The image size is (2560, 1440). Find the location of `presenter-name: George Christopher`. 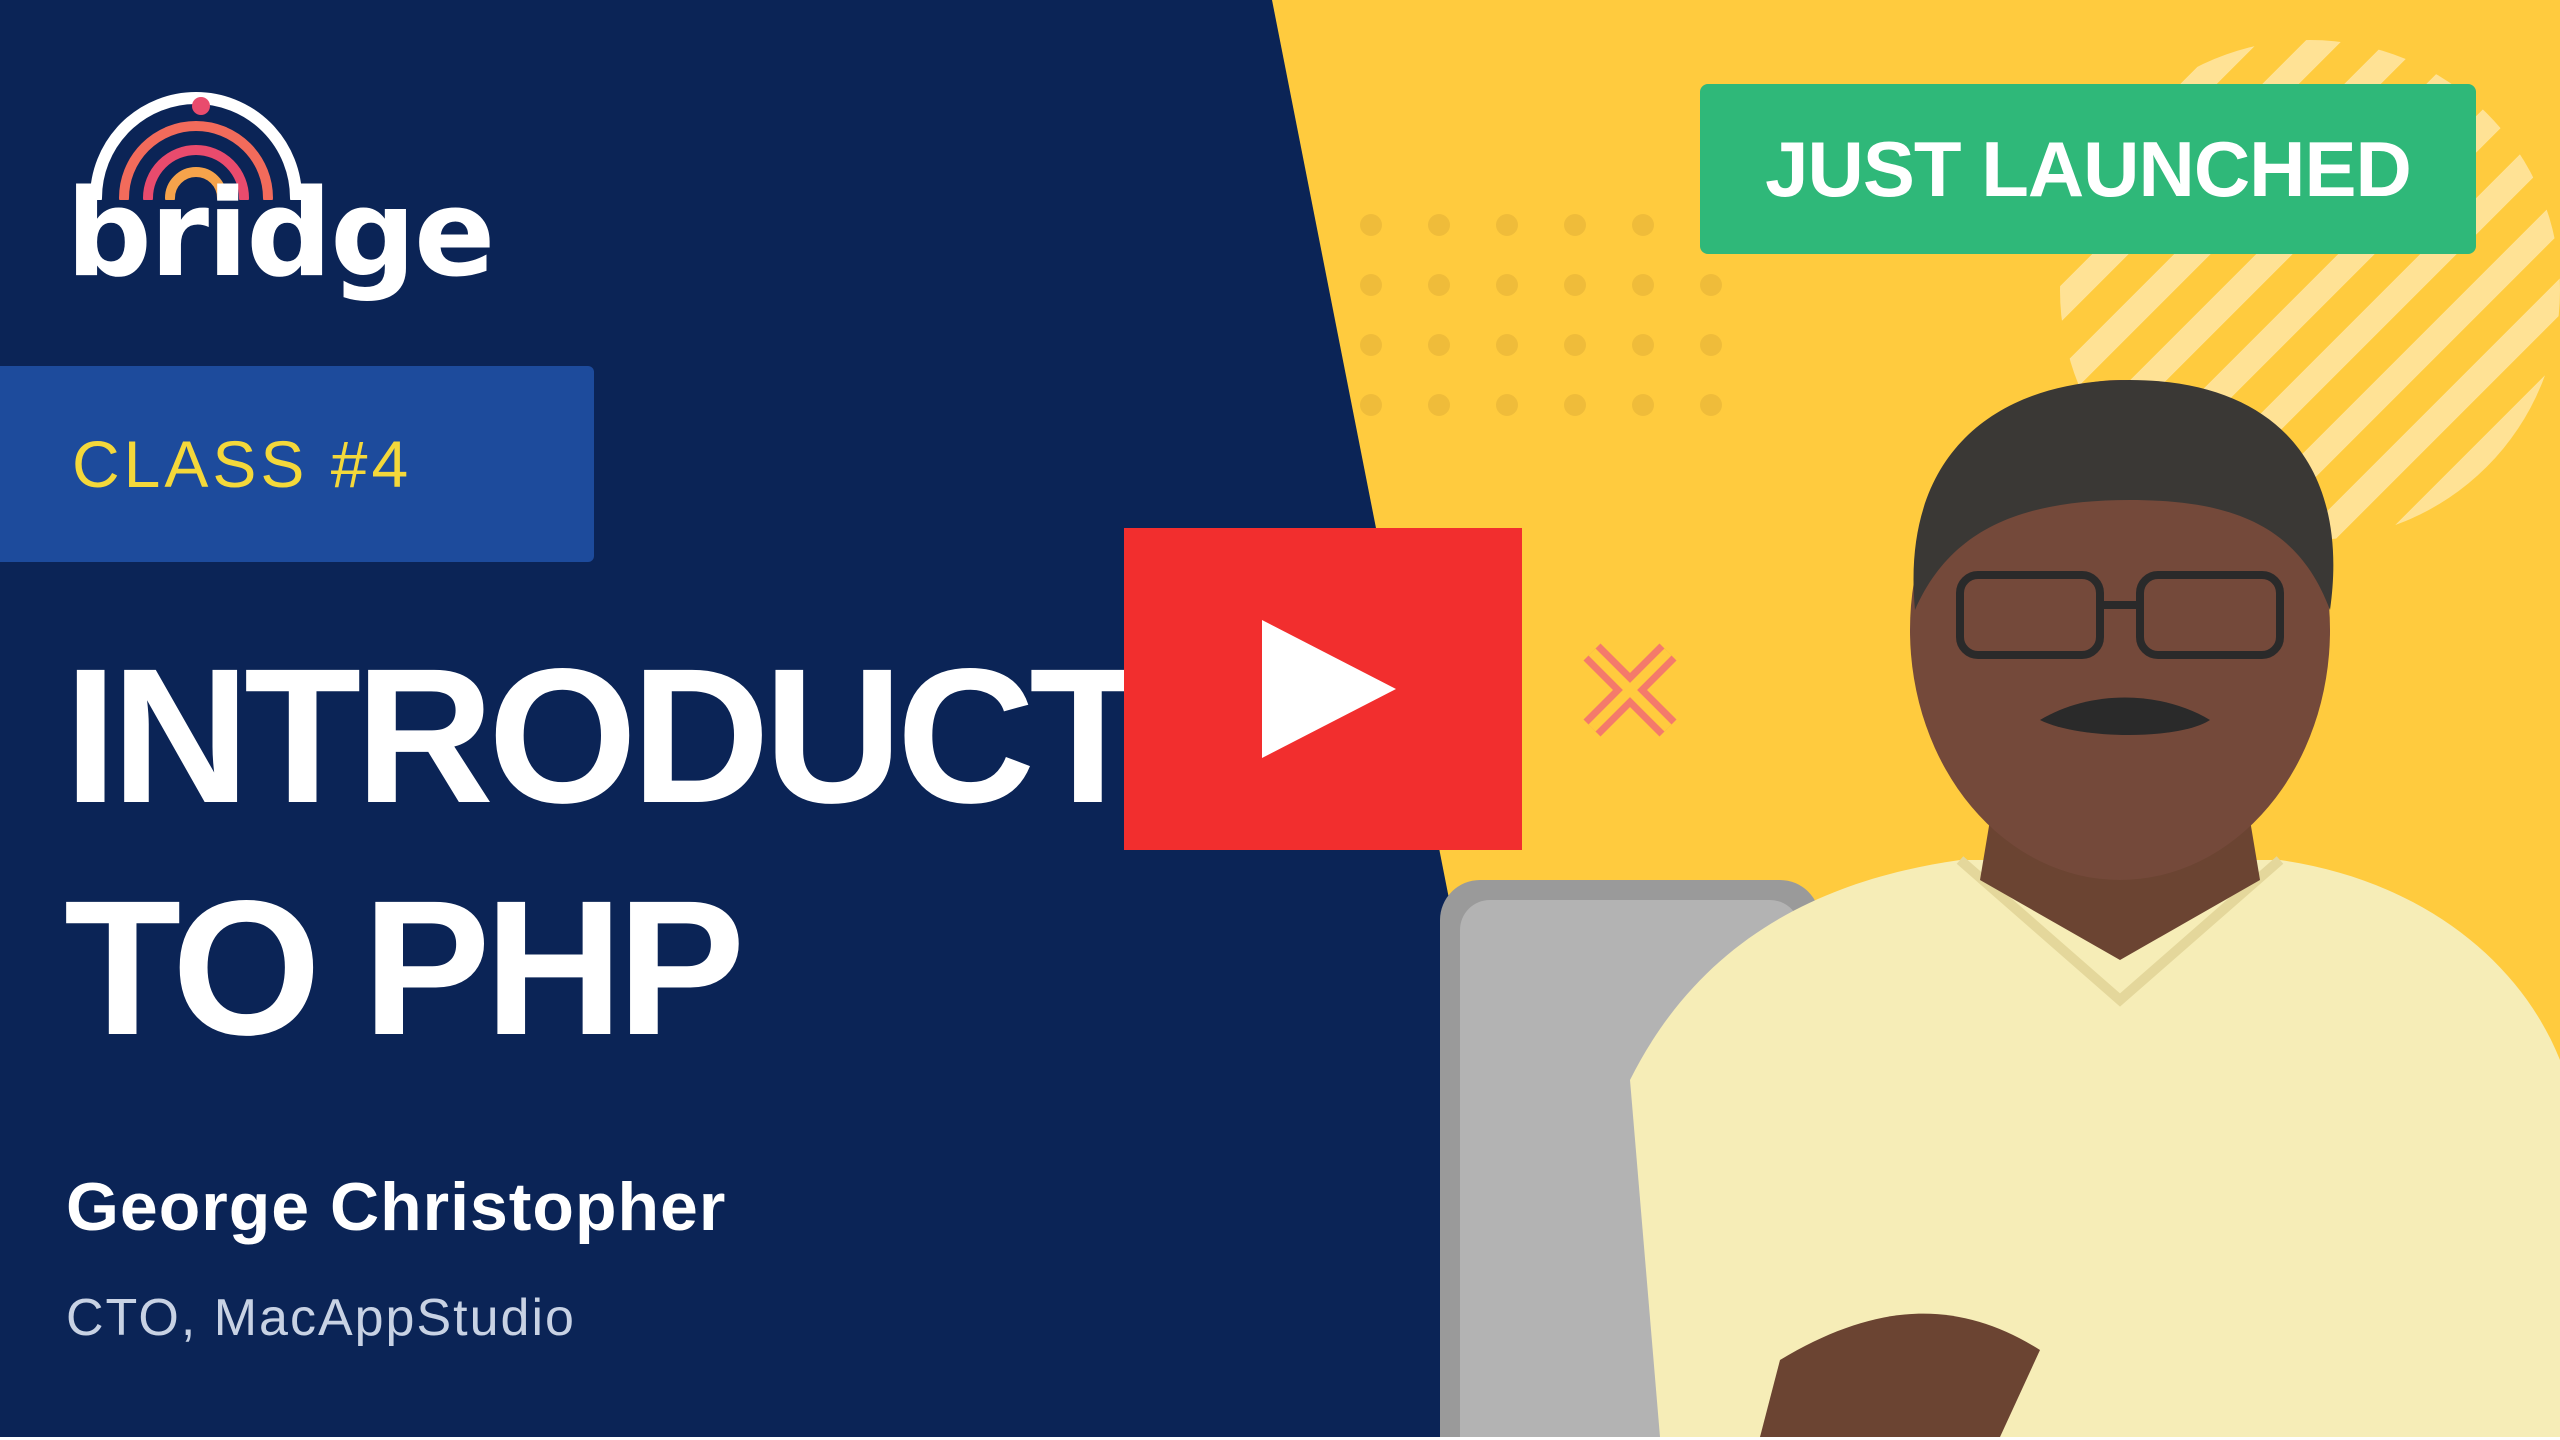

presenter-name: George Christopher is located at coordinates (396, 1207).